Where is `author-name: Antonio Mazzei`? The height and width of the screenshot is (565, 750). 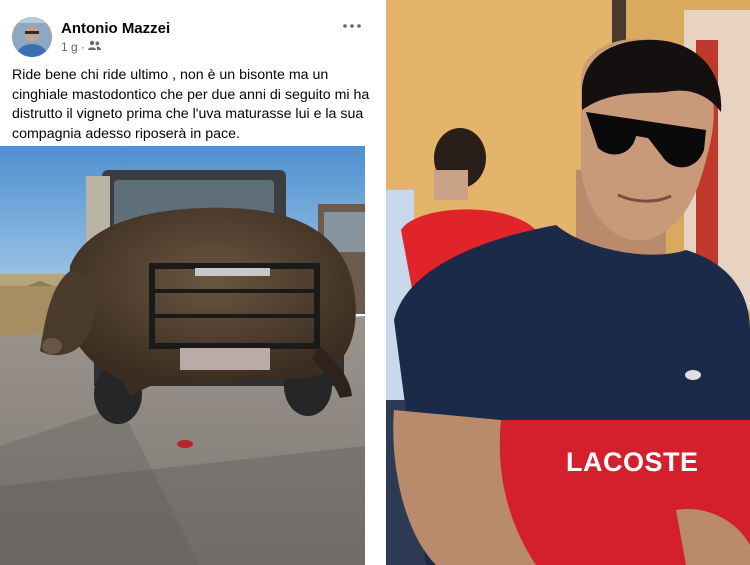 author-name: Antonio Mazzei is located at coordinates (115, 28).